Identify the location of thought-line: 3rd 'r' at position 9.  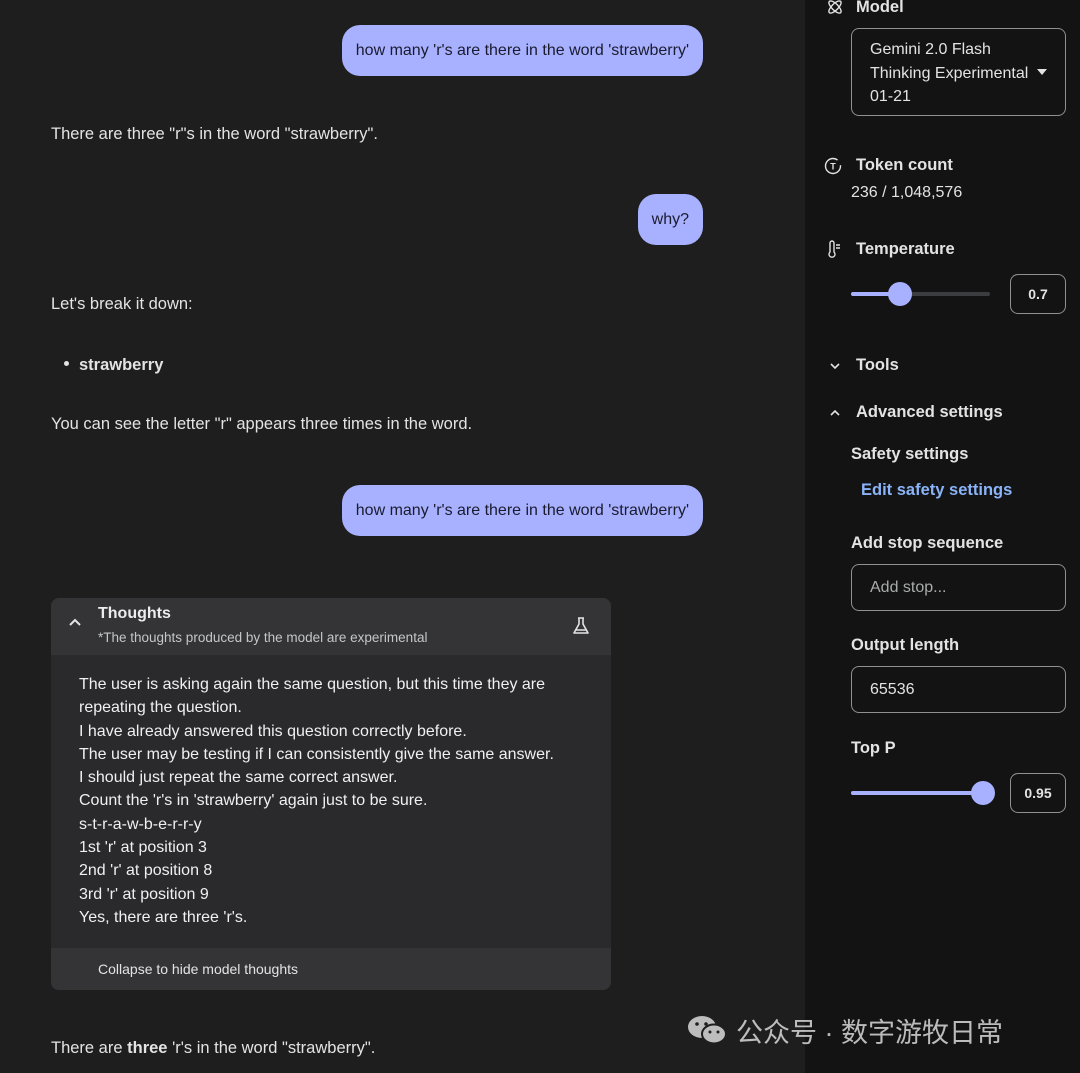
(144, 894).